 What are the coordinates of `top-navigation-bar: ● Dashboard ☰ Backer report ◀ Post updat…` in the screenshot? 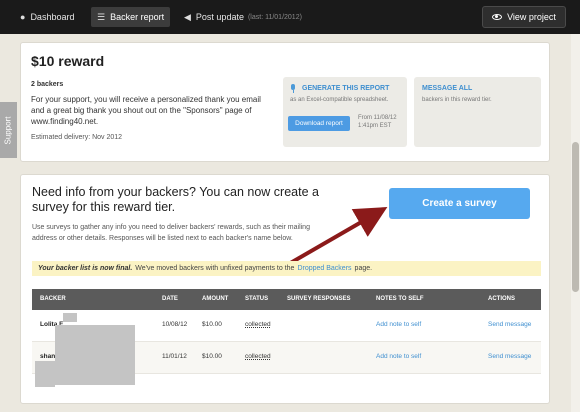 It's located at (290, 17).